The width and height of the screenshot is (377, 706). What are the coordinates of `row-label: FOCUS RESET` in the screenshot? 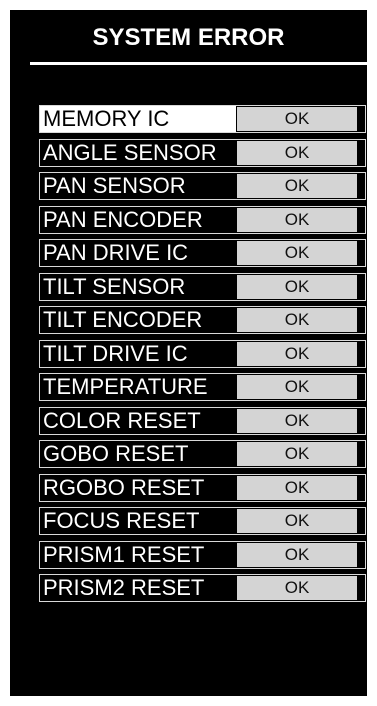 It's located at (121, 520).